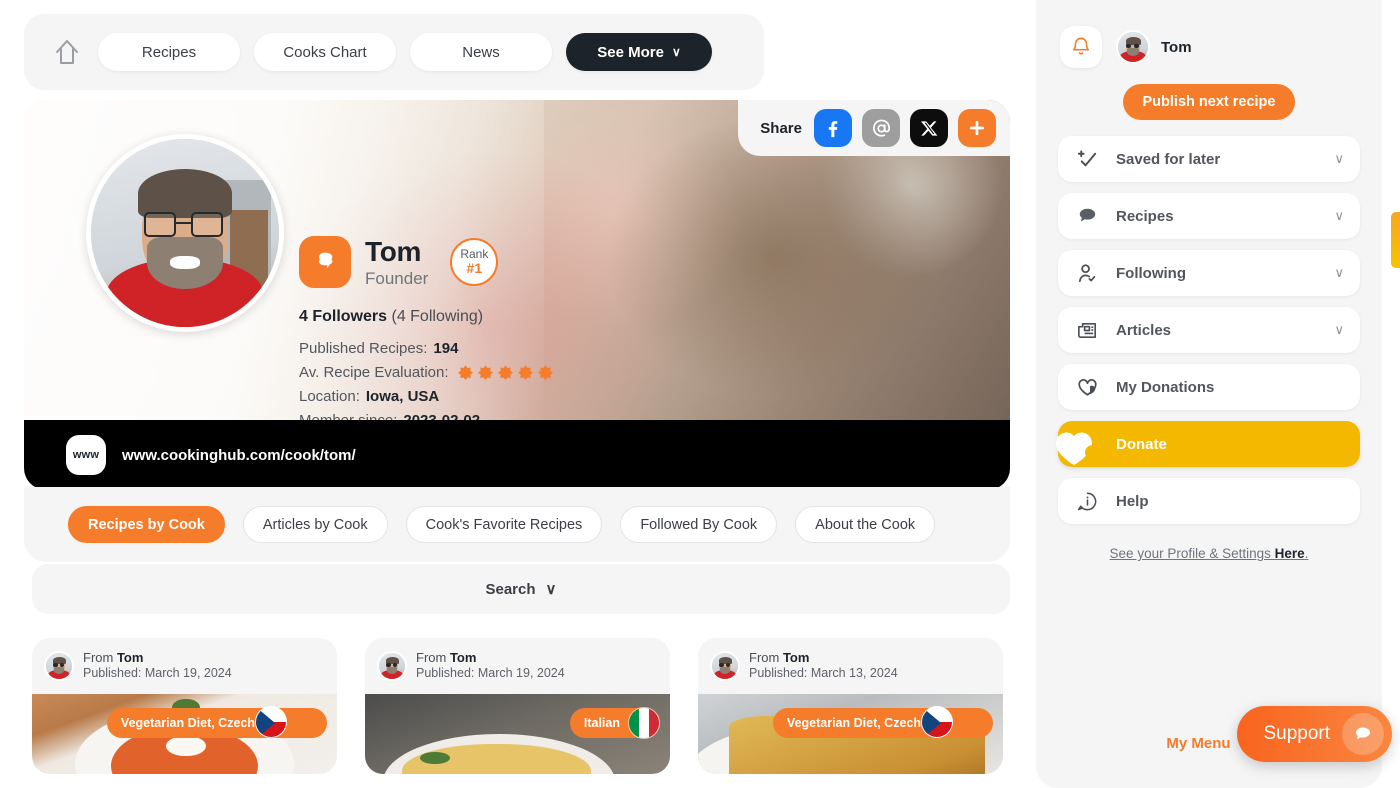  Describe the element at coordinates (1087, 501) in the screenshot. I see `info-icon` at that location.